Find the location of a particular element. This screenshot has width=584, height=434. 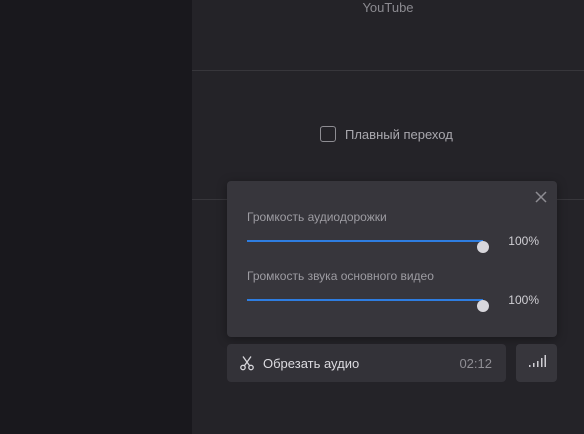

smooth-transition-label: Плавный переход is located at coordinates (399, 134).